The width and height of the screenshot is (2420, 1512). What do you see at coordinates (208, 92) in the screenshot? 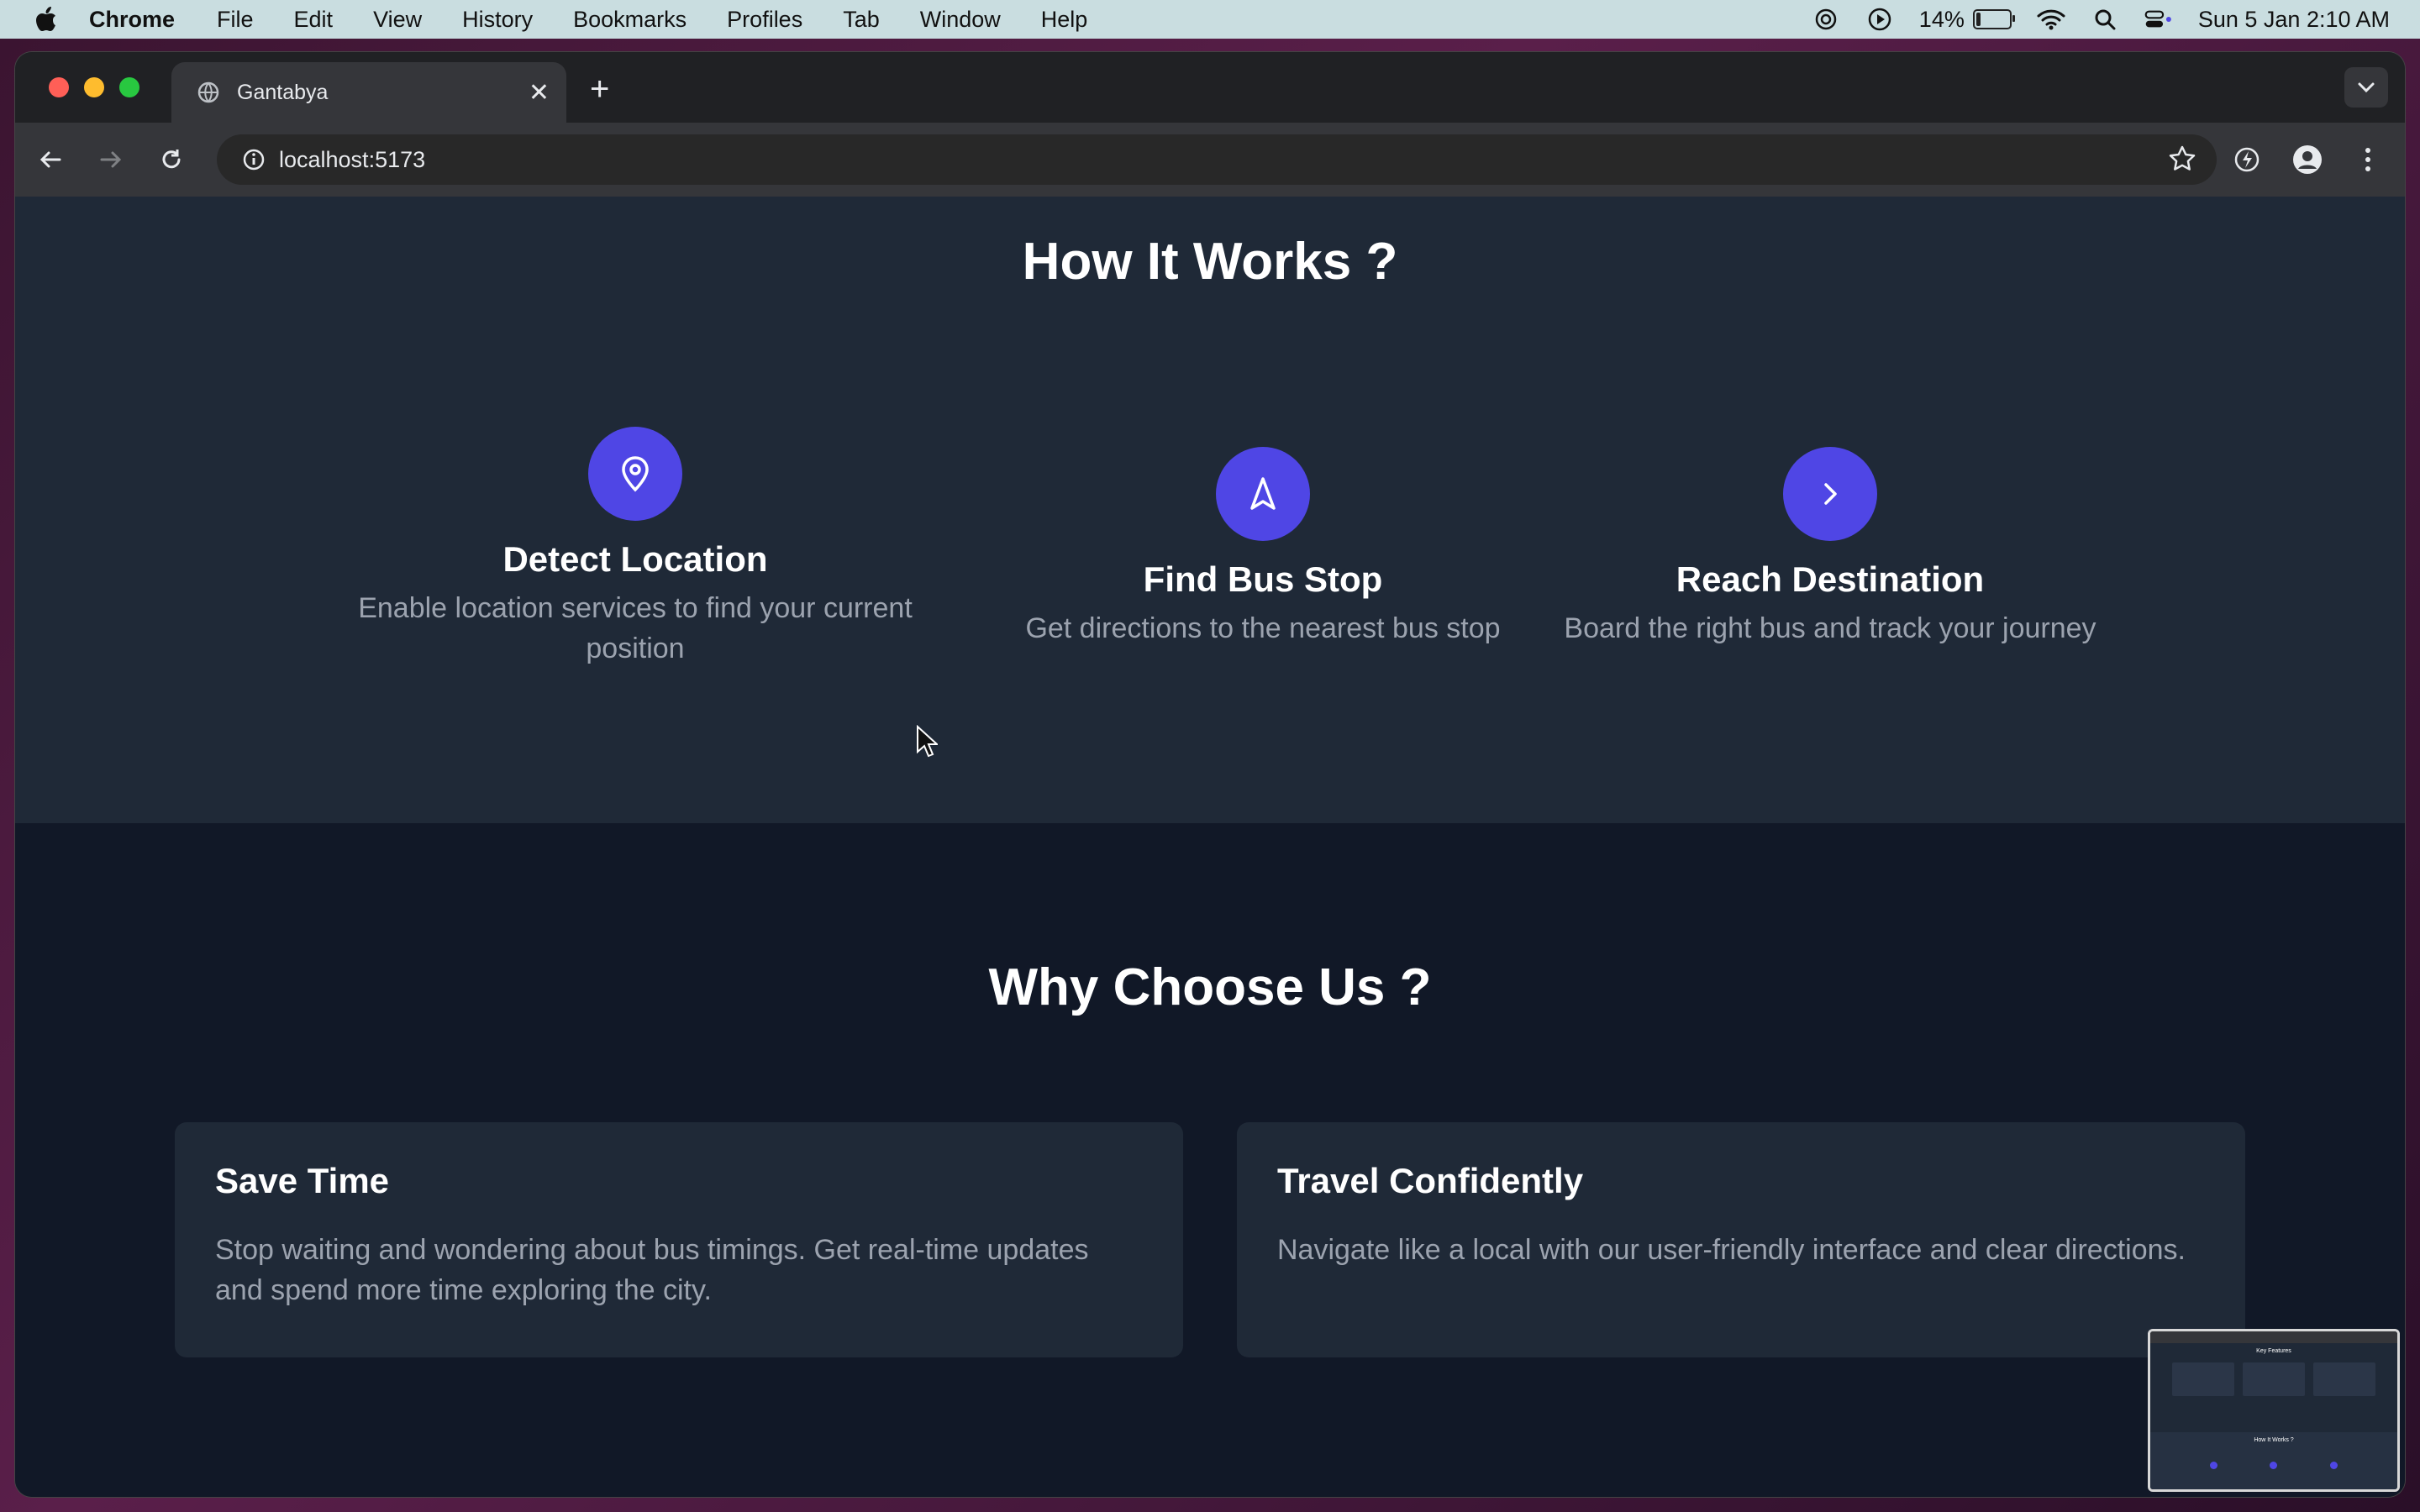
I see `globe-icon` at bounding box center [208, 92].